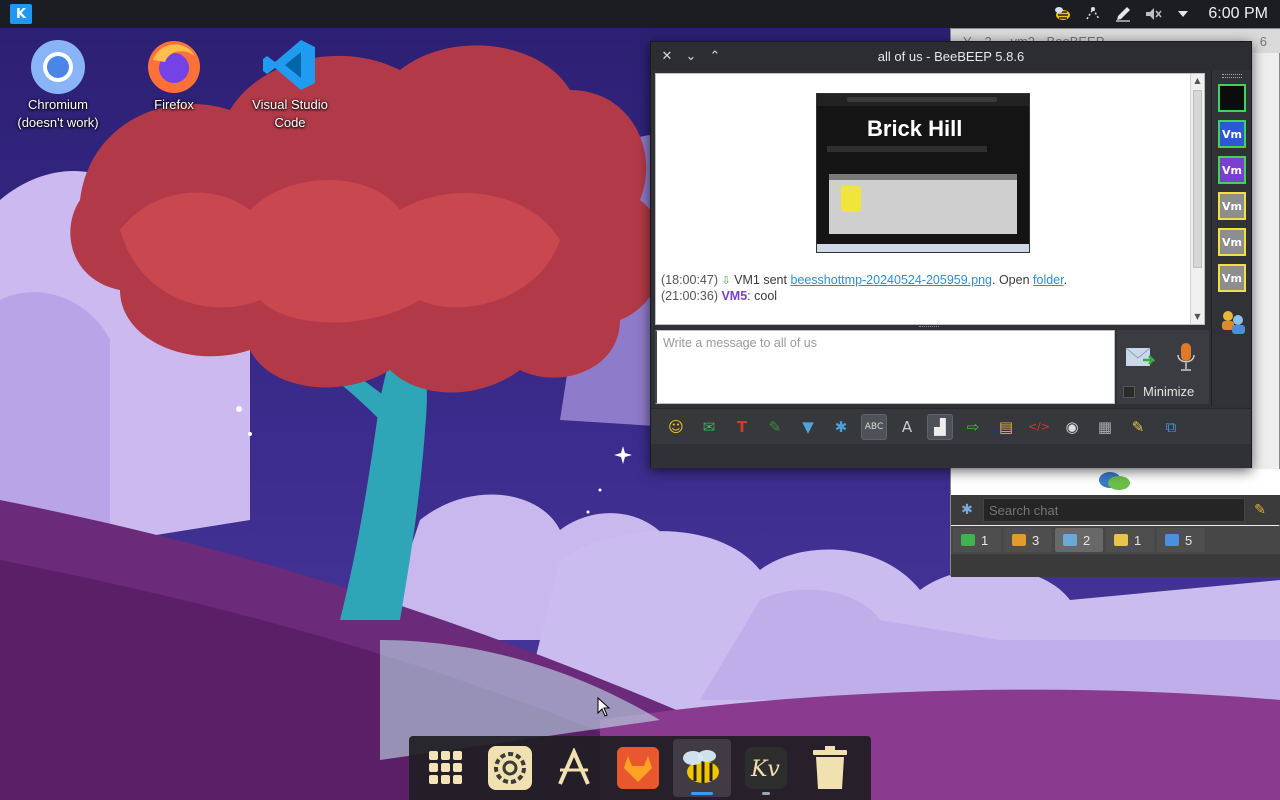 The width and height of the screenshot is (1280, 800). I want to click on desktop-icon-label: Code, so click(290, 122).